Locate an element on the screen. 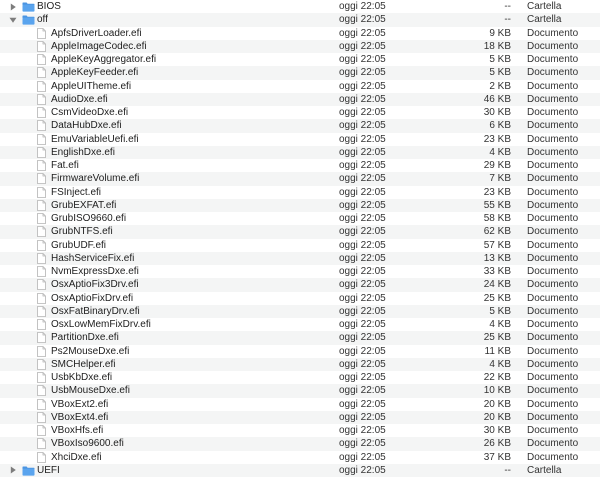 The width and height of the screenshot is (600, 480). disclosure-expanded-icon is located at coordinates (13, 19).